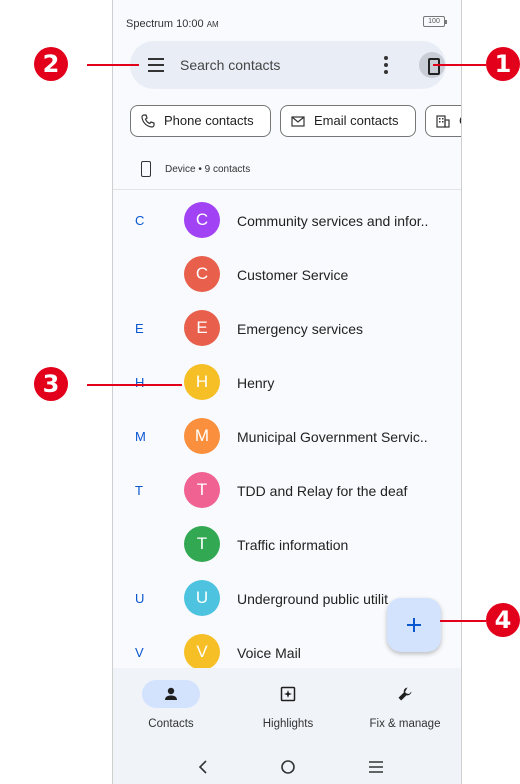 Image resolution: width=520 pixels, height=784 pixels. What do you see at coordinates (172, 24) in the screenshot?
I see `carrier-time: Spectrum 10:00 AM` at bounding box center [172, 24].